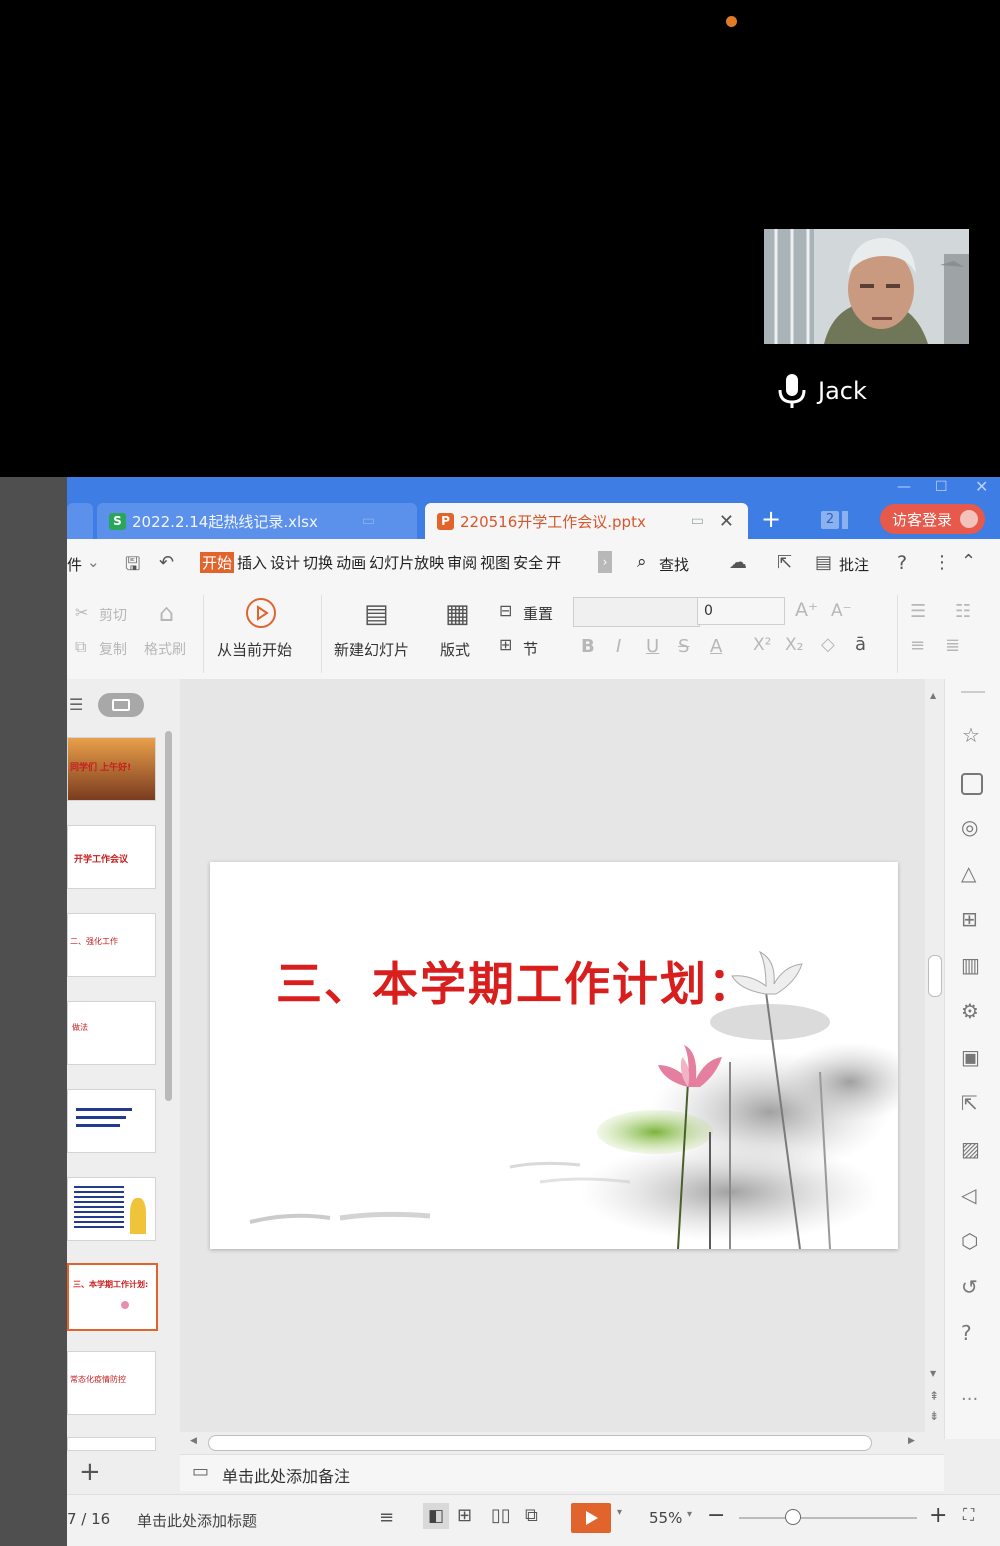 The height and width of the screenshot is (1546, 1000). I want to click on add-title-hint: 单击此处添加标题, so click(197, 1520).